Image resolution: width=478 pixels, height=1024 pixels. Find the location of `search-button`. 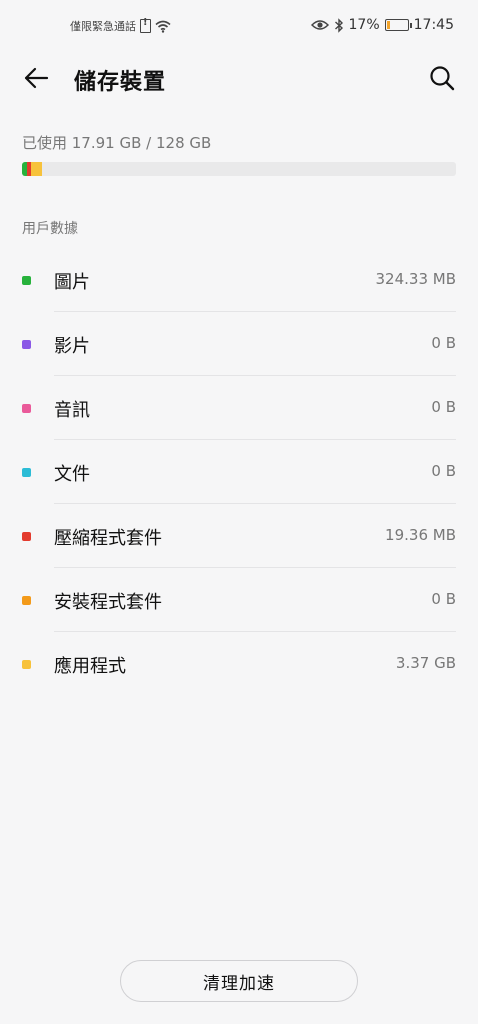

search-button is located at coordinates (442, 78).